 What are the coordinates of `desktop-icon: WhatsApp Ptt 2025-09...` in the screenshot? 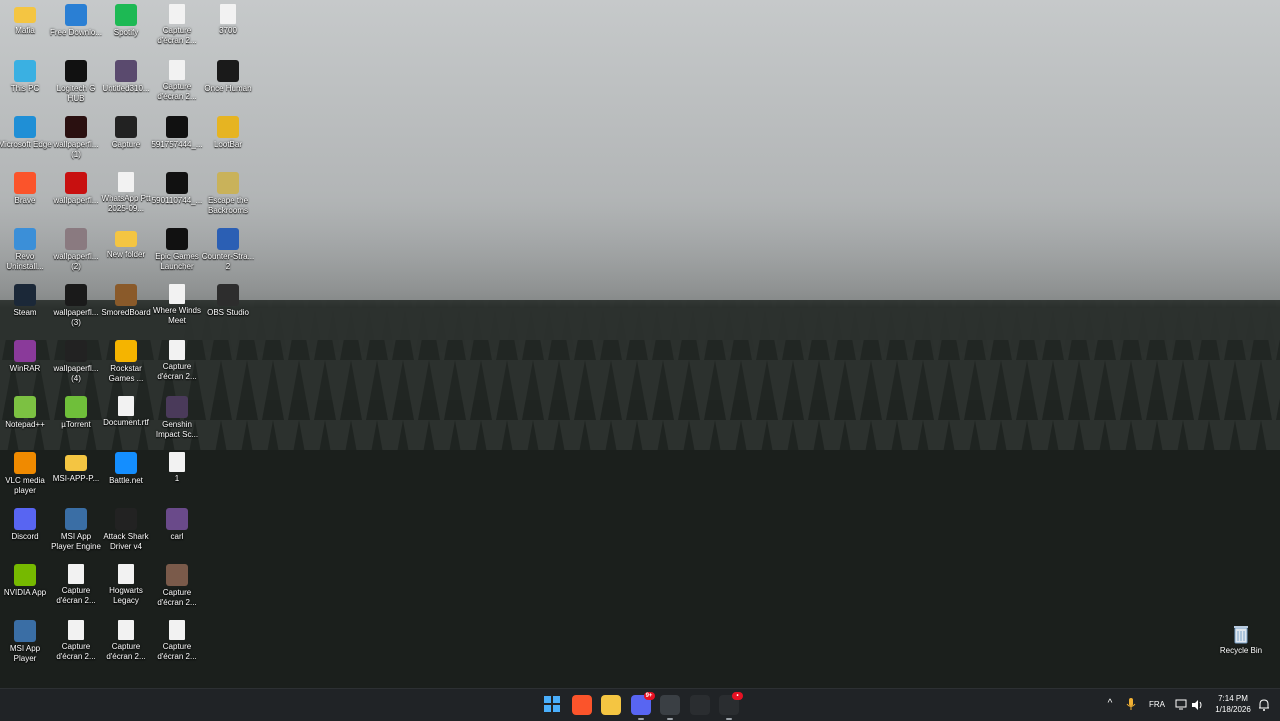 It's located at (126, 191).